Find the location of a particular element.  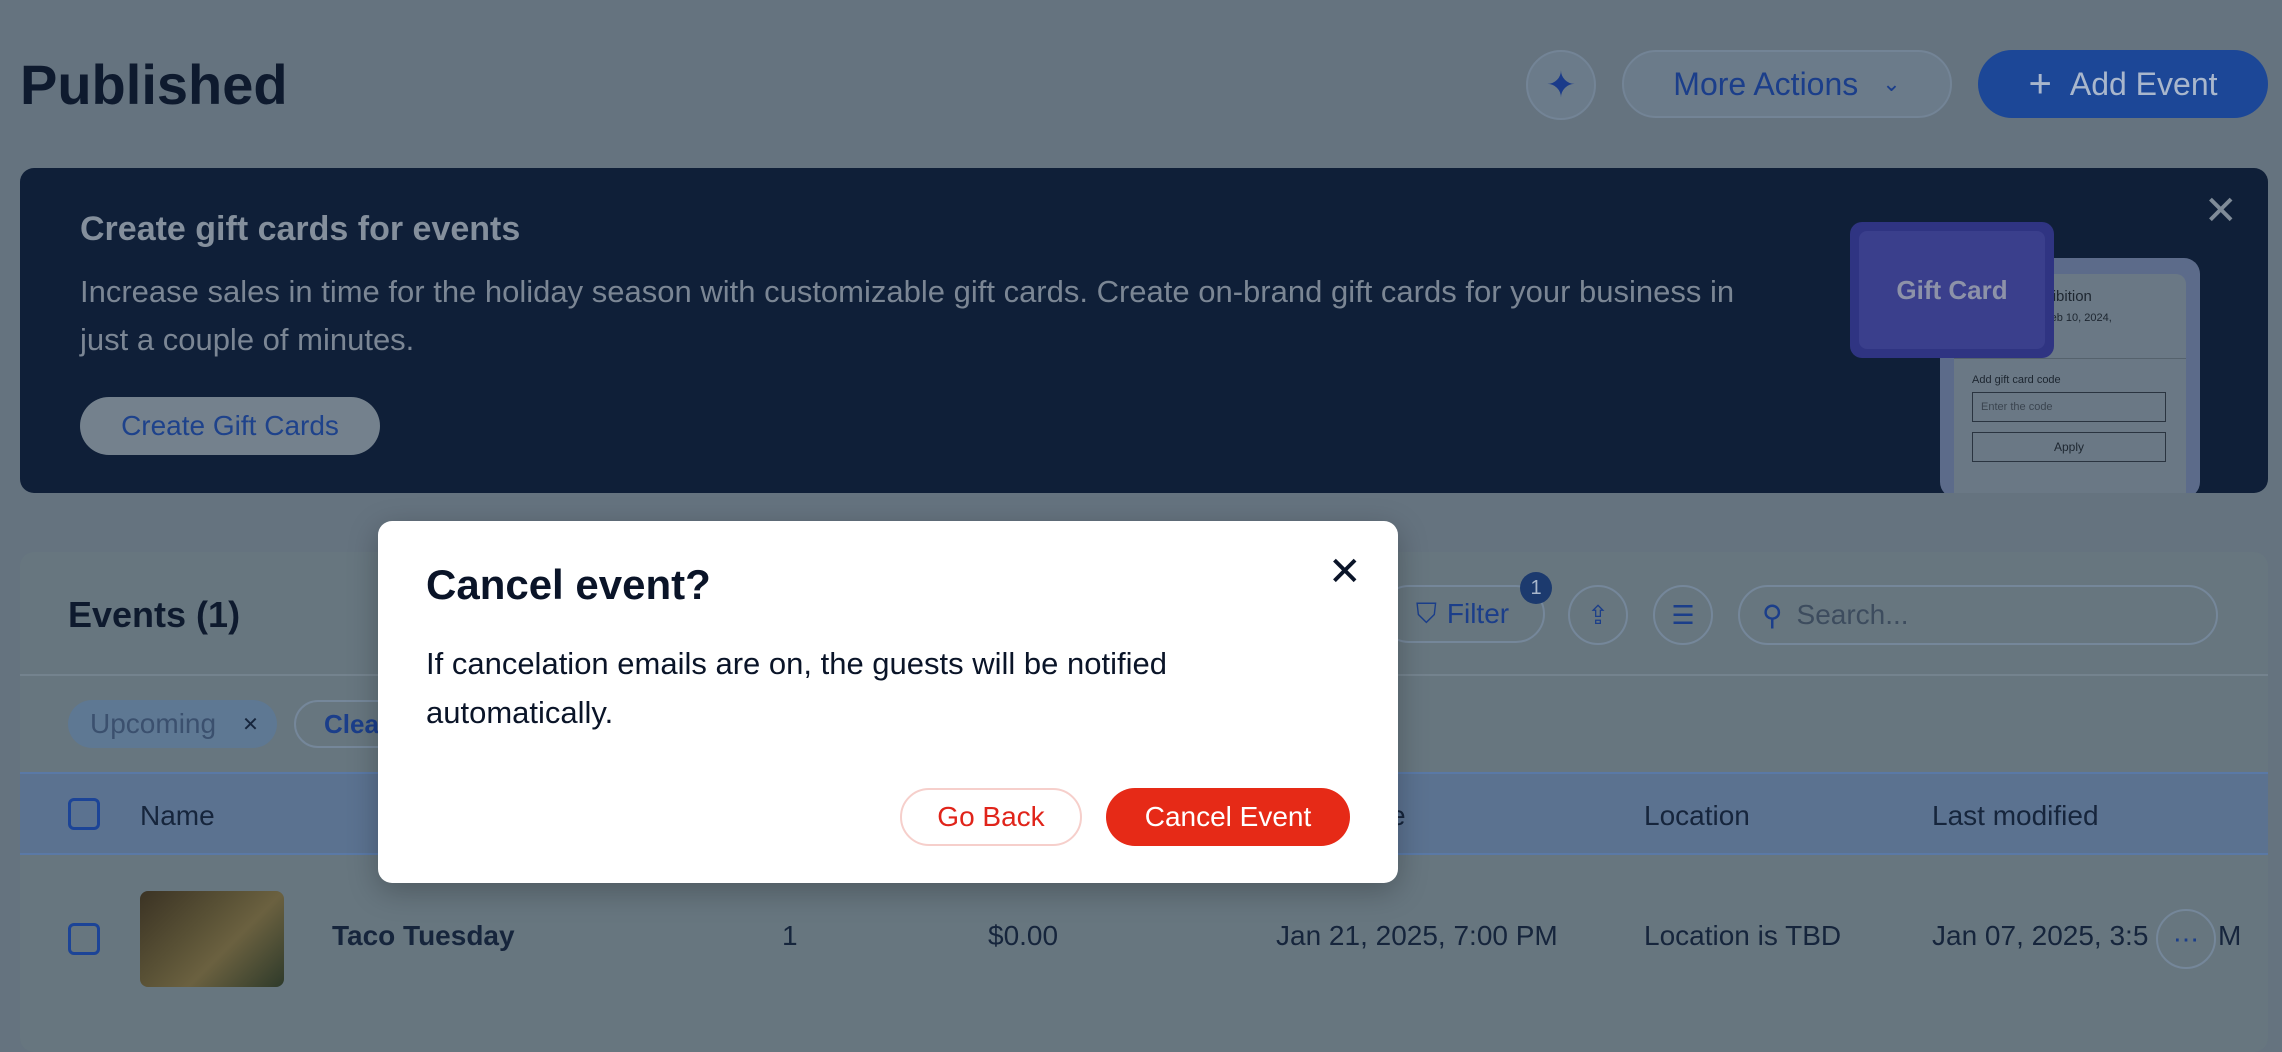

search-icon: ⚲ is located at coordinates (1772, 615).